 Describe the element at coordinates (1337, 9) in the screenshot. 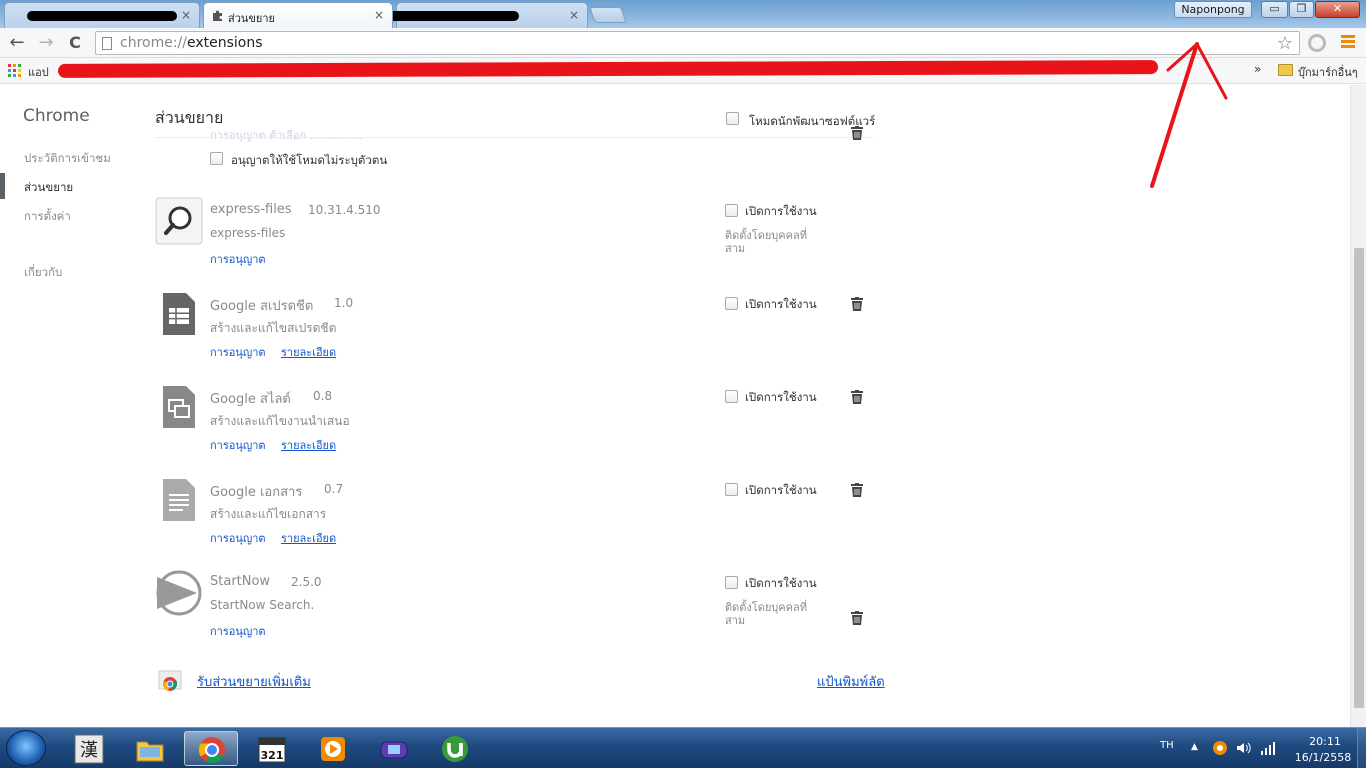

I see `window-close-button: ✕` at that location.